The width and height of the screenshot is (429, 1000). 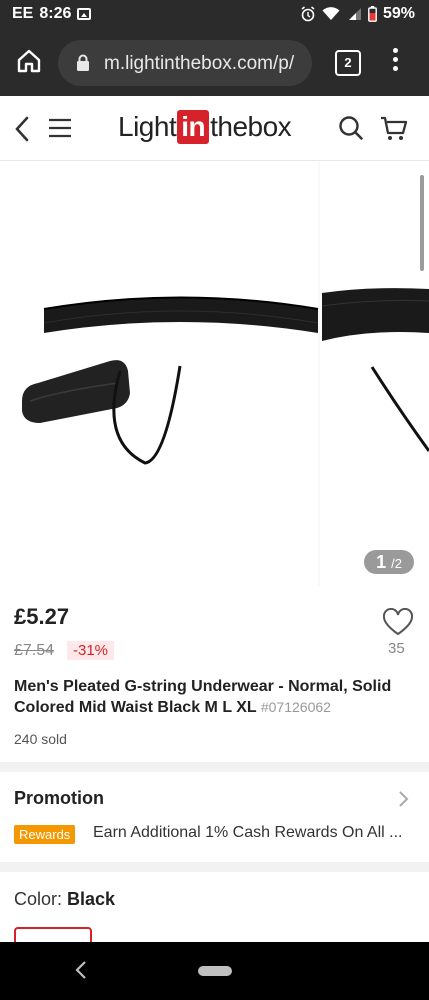 I want to click on logo-text-in: in, so click(x=193, y=127).